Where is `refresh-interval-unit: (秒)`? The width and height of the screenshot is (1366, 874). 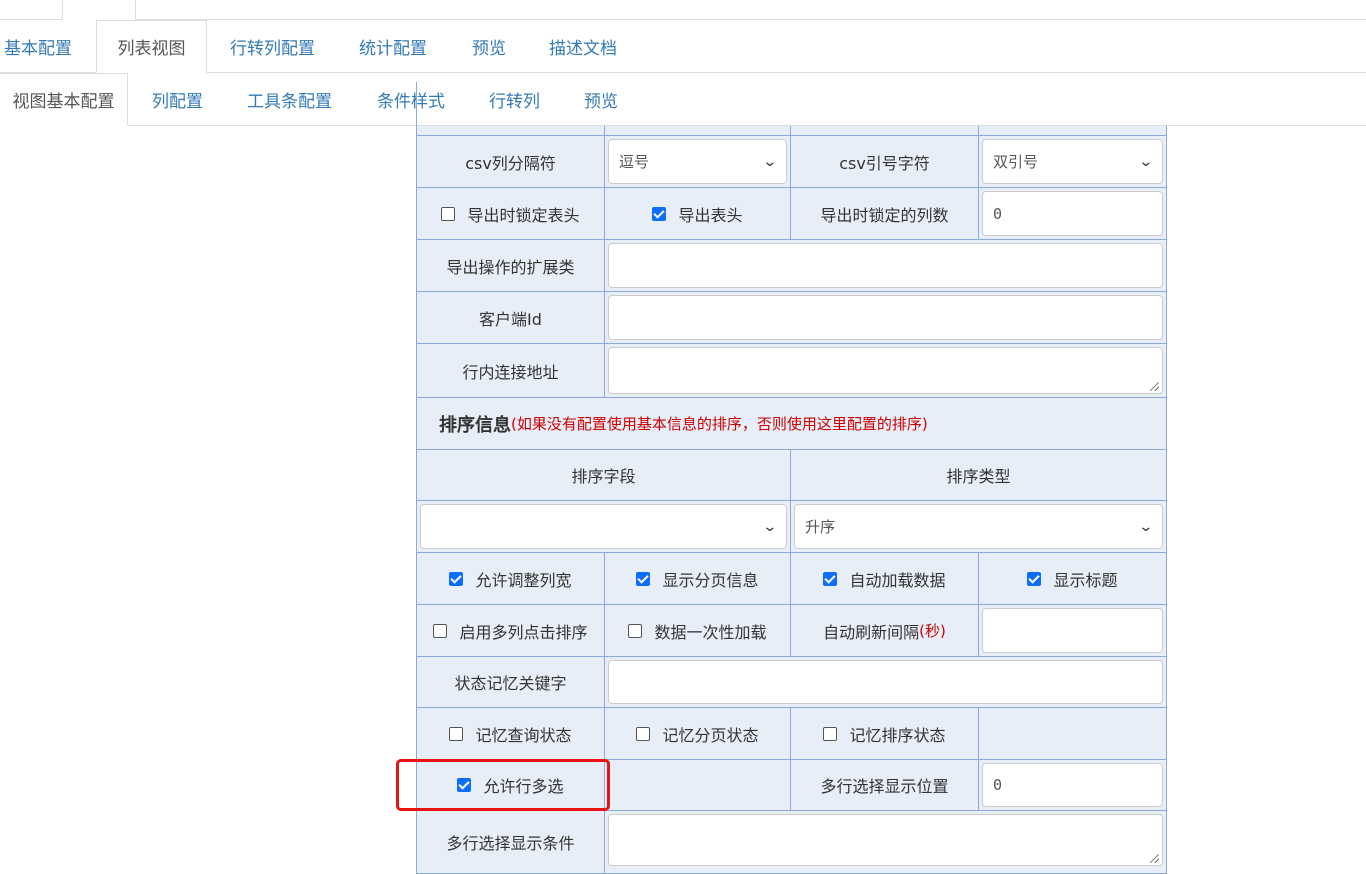 refresh-interval-unit: (秒) is located at coordinates (932, 631).